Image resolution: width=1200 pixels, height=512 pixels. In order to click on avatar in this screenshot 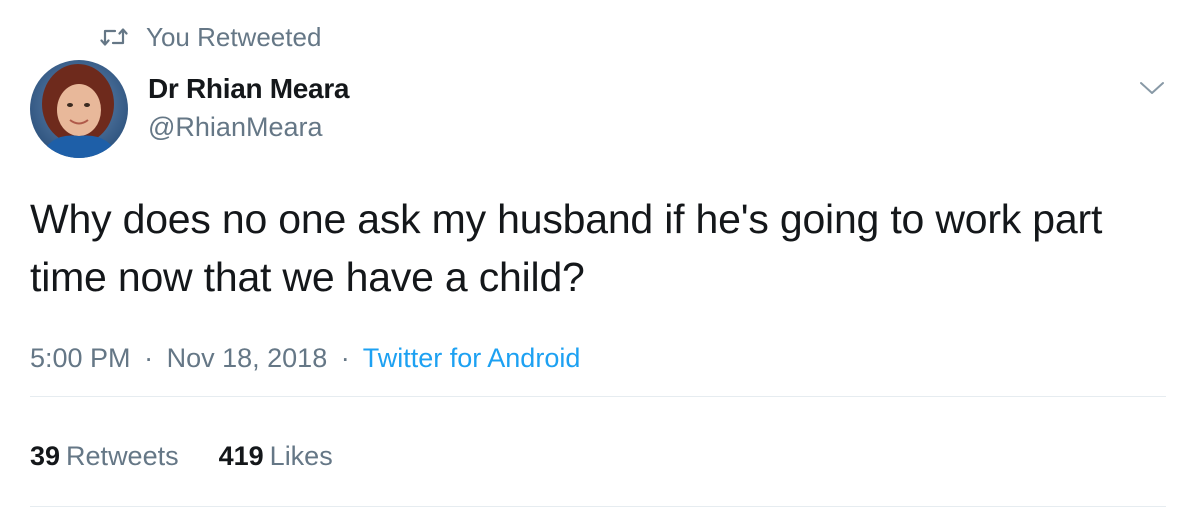, I will do `click(79, 109)`.